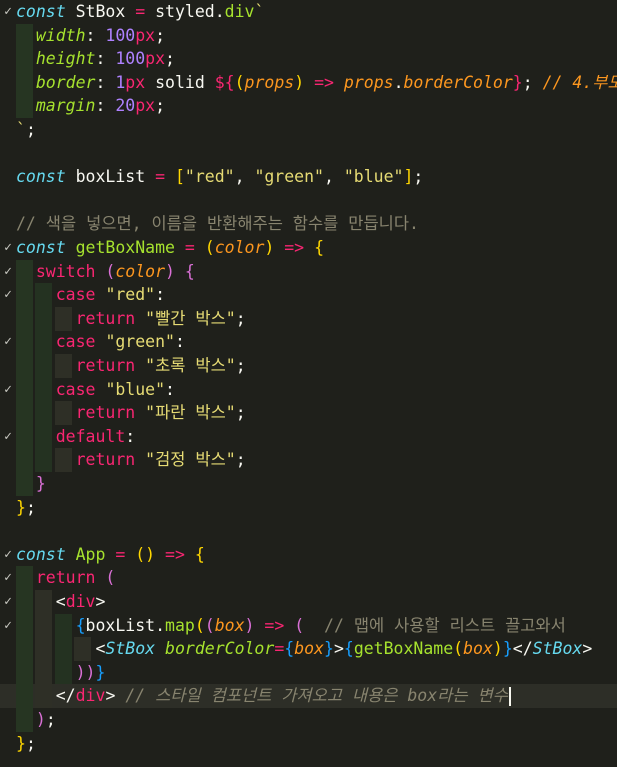  What do you see at coordinates (373, 177) in the screenshot?
I see `code-token: "blue"` at bounding box center [373, 177].